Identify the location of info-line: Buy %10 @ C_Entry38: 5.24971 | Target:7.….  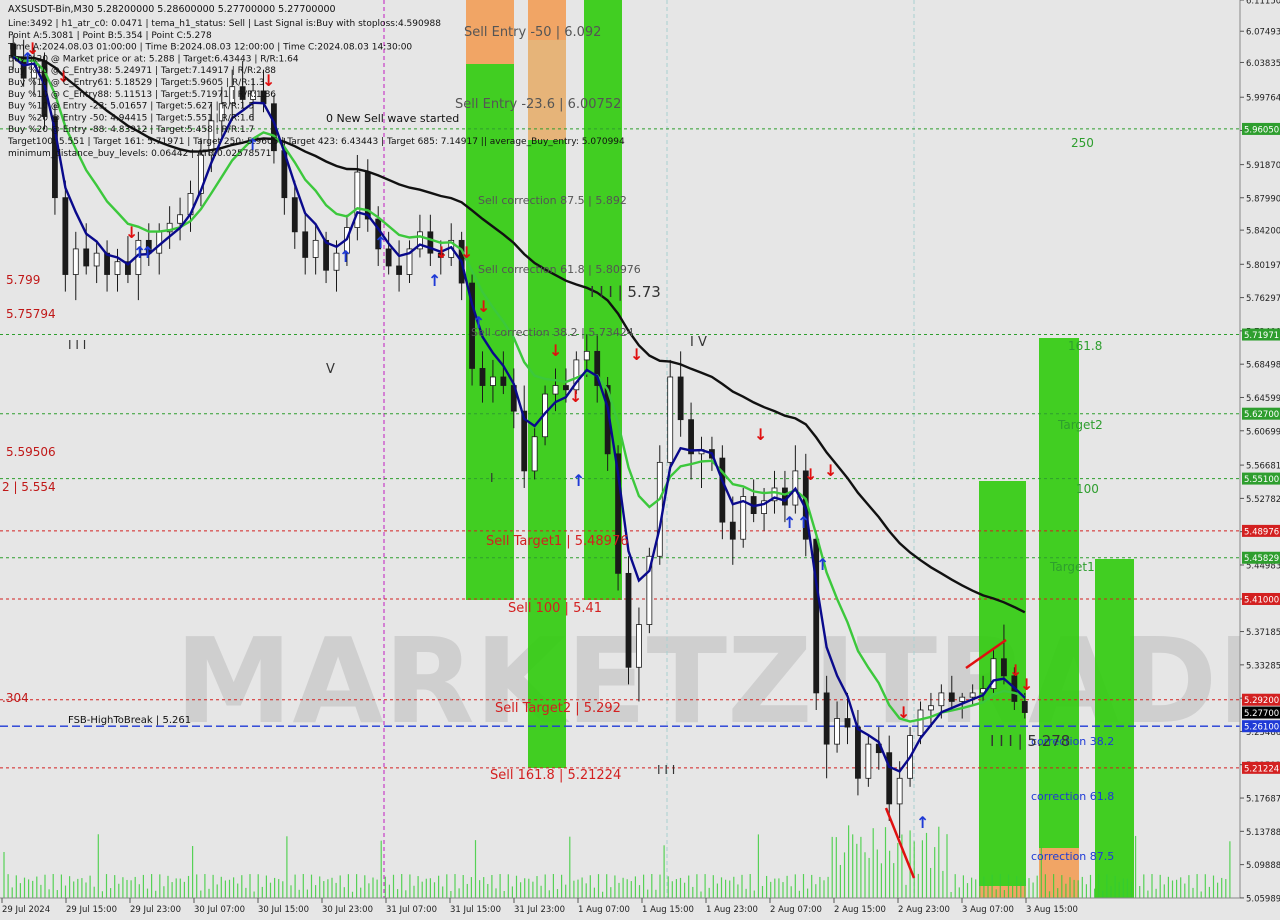
(142, 71).